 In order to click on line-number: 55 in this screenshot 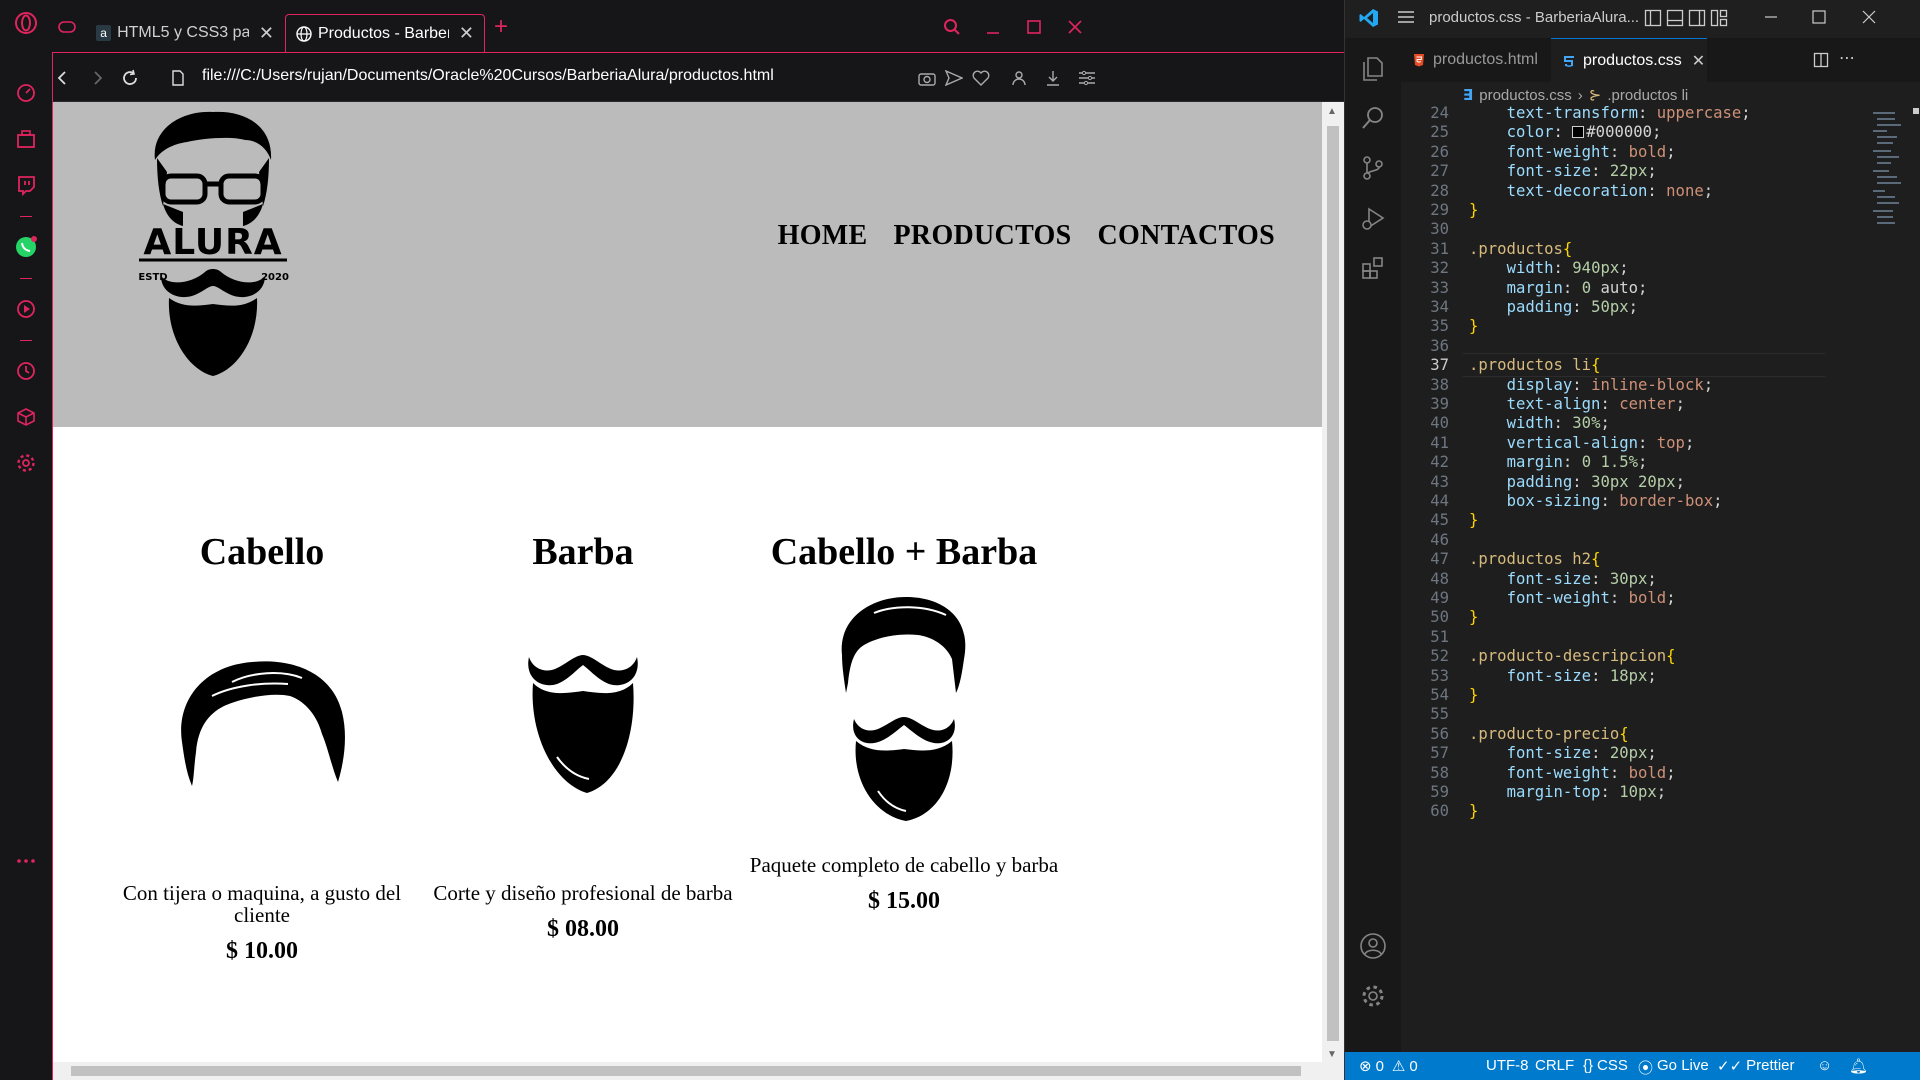, I will do `click(1439, 714)`.